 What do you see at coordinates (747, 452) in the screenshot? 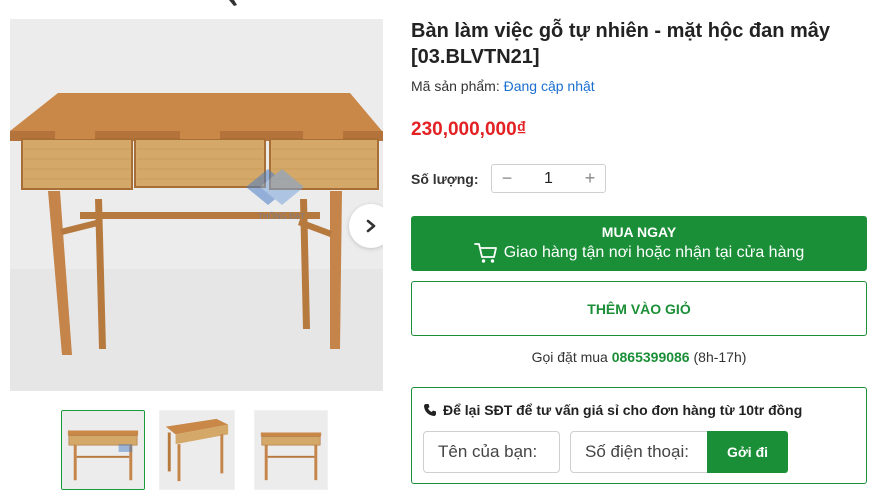
I see `submit-button: Gởi đi` at bounding box center [747, 452].